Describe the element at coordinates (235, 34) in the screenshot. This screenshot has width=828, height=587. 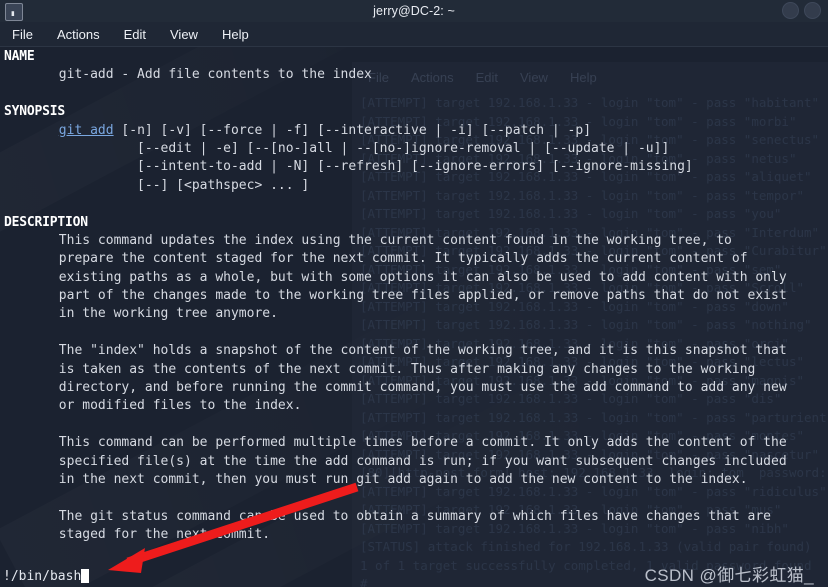
I see `menu-item-help: Help` at that location.